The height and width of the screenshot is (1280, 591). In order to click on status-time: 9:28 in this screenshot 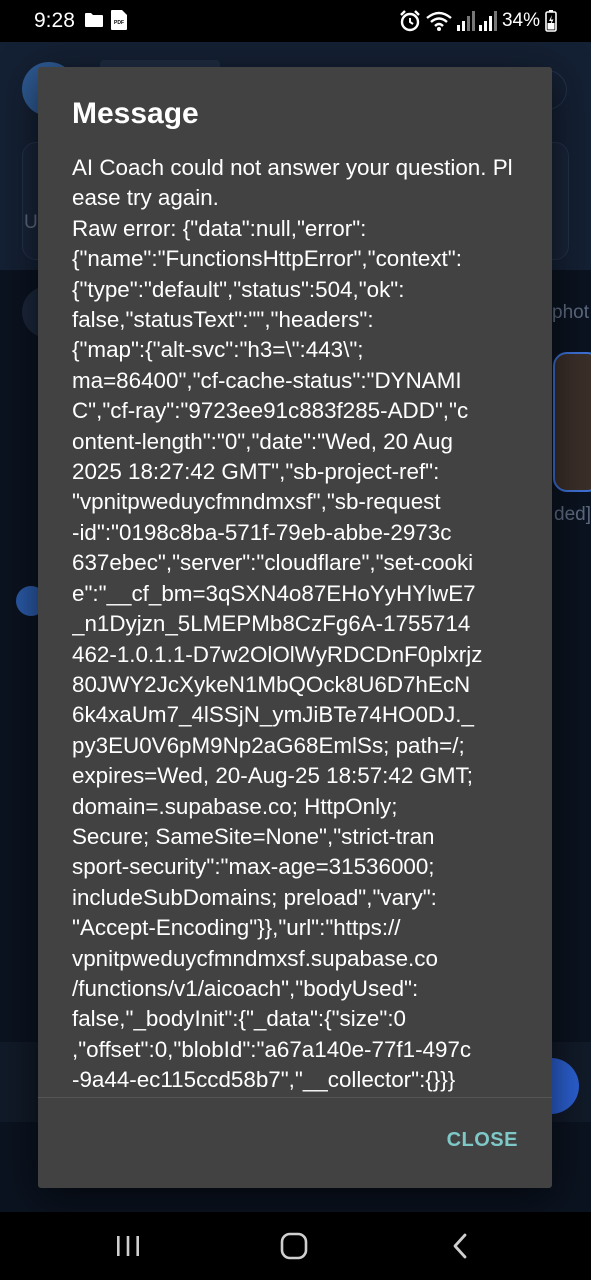, I will do `click(54, 20)`.